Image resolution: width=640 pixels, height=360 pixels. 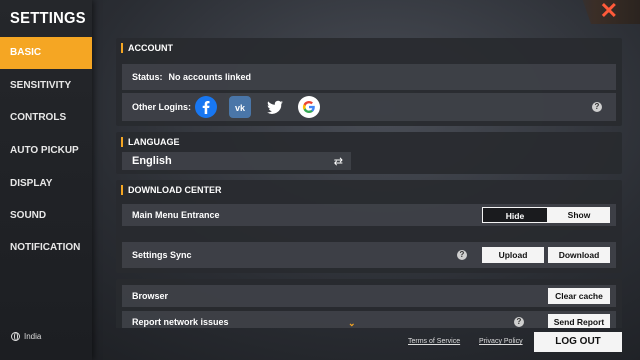 What do you see at coordinates (578, 342) in the screenshot?
I see `logout-button: LOG OUT` at bounding box center [578, 342].